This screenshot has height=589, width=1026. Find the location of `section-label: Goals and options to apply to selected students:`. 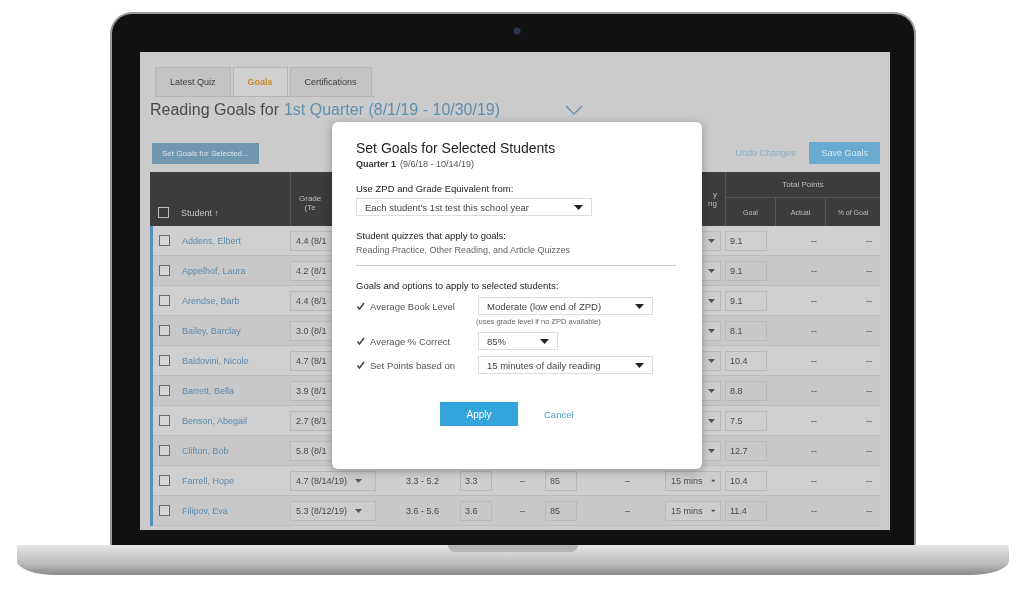

section-label: Goals and options to apply to selected students: is located at coordinates (458, 285).